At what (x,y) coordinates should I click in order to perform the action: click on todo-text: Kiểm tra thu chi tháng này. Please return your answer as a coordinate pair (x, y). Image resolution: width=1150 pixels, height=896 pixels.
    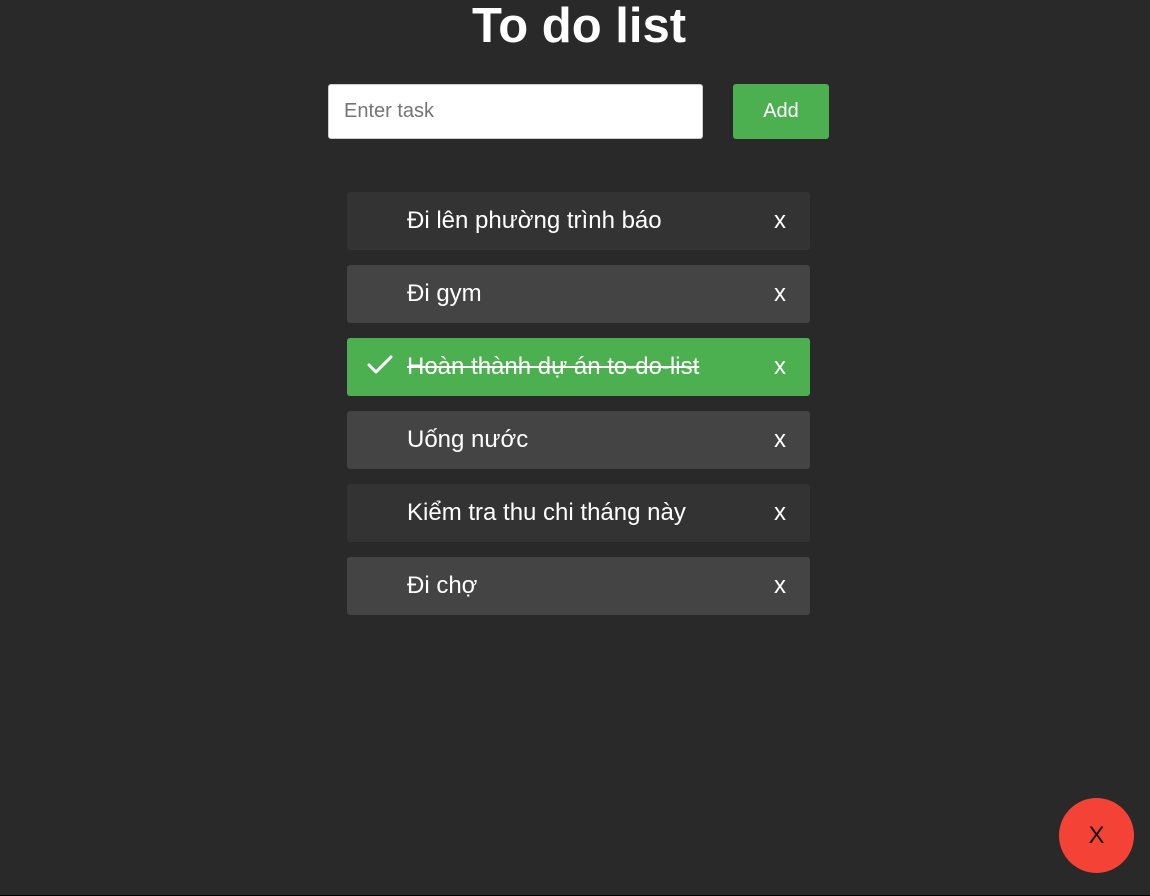
    Looking at the image, I should click on (546, 512).